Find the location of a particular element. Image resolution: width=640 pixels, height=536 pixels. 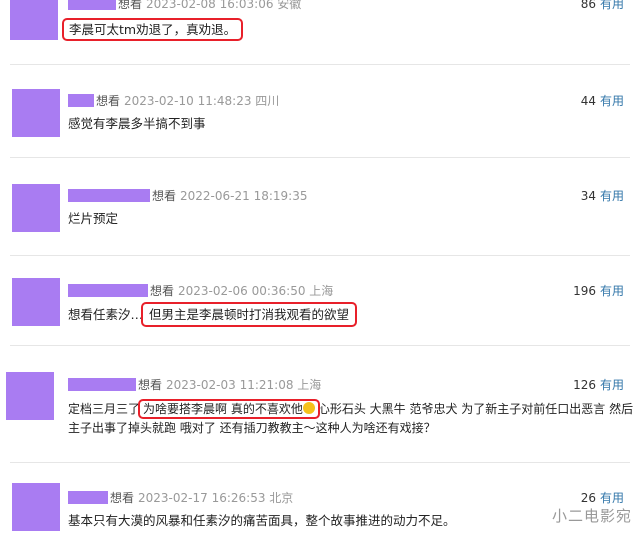

location: 四川 is located at coordinates (267, 101).